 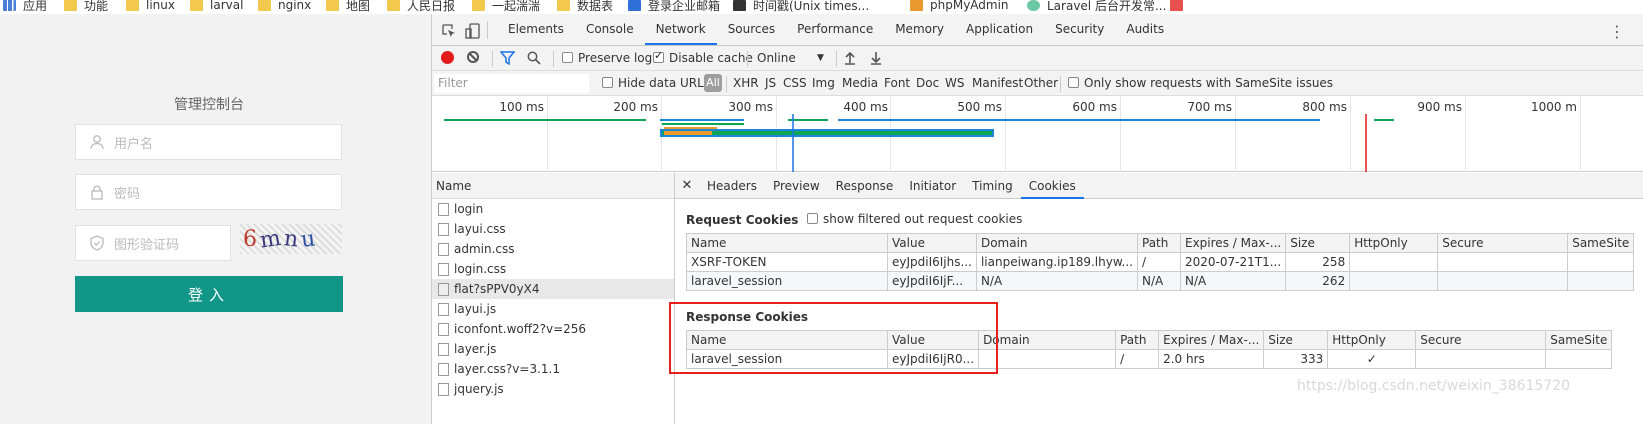 I want to click on hide-data-urls-checkbox: Hide data URLs, so click(x=656, y=83).